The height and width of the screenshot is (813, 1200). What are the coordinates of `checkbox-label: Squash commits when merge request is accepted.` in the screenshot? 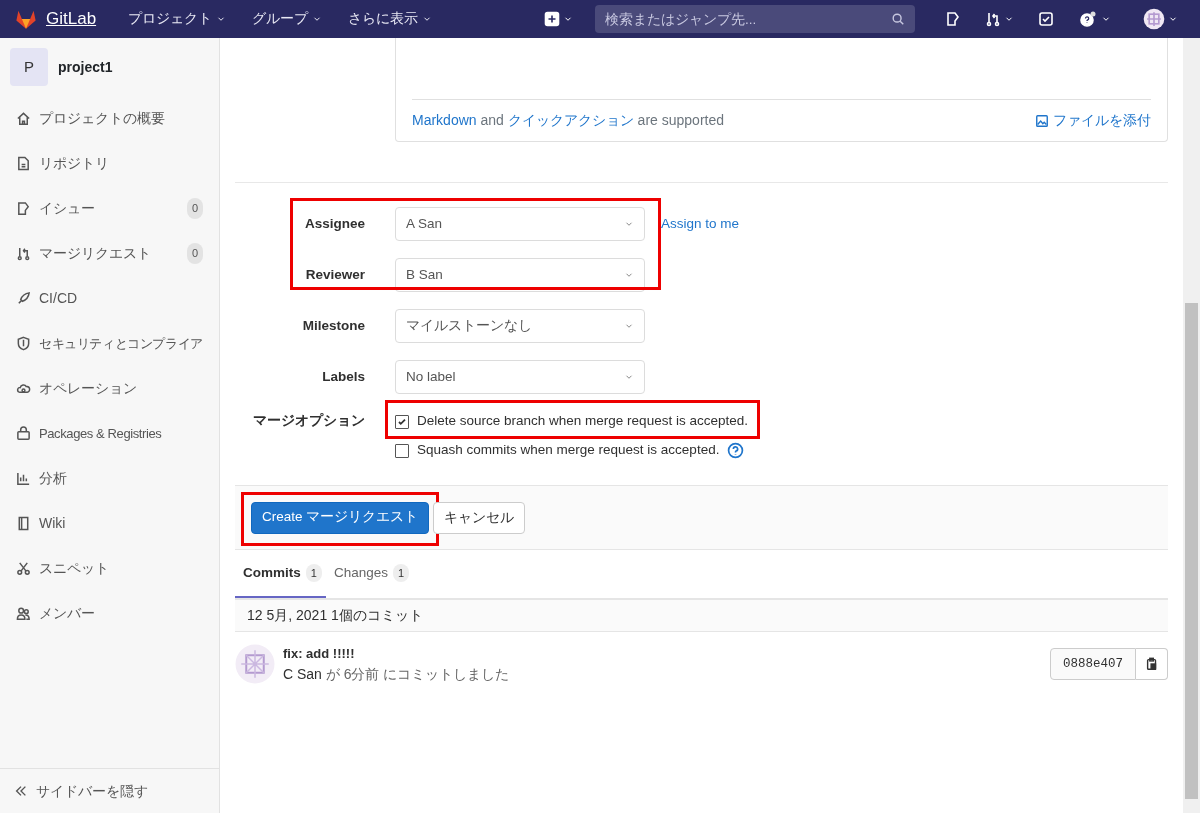 It's located at (568, 450).